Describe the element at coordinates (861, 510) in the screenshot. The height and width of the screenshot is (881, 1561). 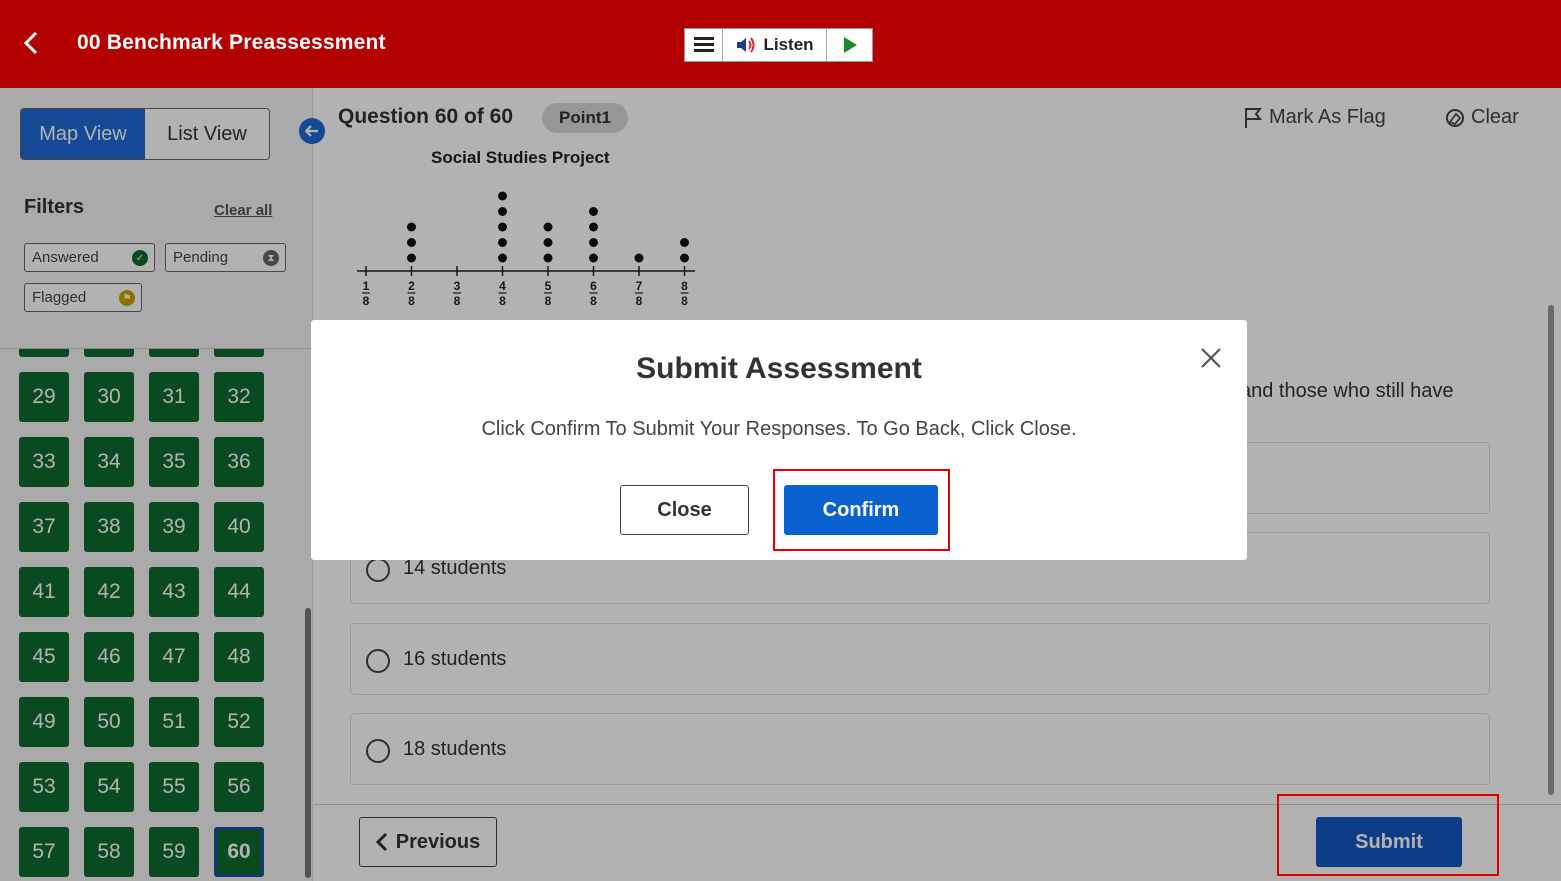
I see `dialog-confirm-button: Confirm` at that location.